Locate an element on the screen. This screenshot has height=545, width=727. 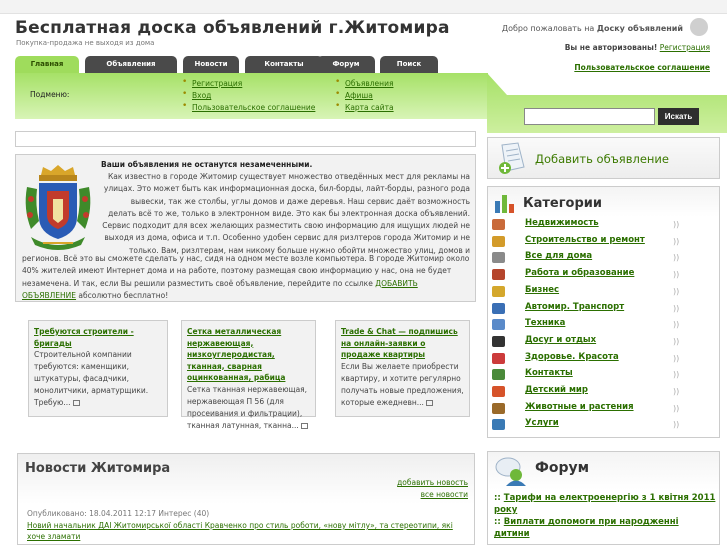
tab-search: Поиск is located at coordinates (409, 64).